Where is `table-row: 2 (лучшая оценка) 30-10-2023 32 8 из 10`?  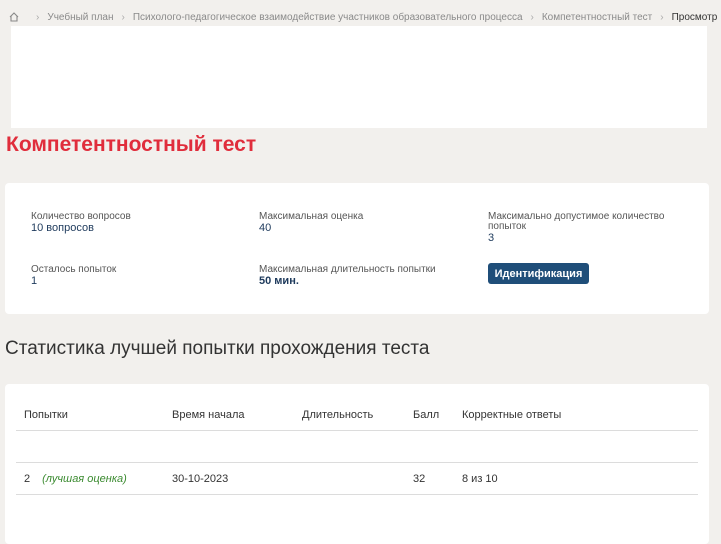
table-row: 2 (лучшая оценка) 30-10-2023 32 8 из 10 is located at coordinates (357, 479).